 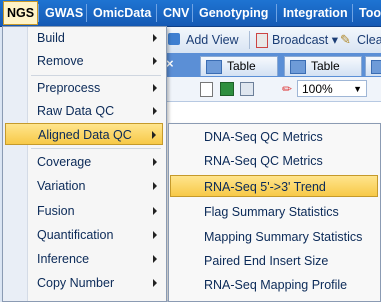 I want to click on menu-gwas: GWAS, so click(x=64, y=13).